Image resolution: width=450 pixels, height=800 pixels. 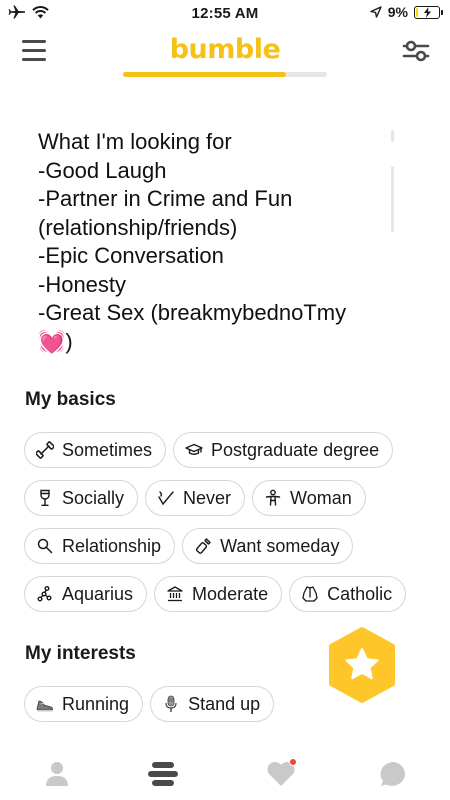 I want to click on bumble-logo: bumble, so click(x=225, y=49).